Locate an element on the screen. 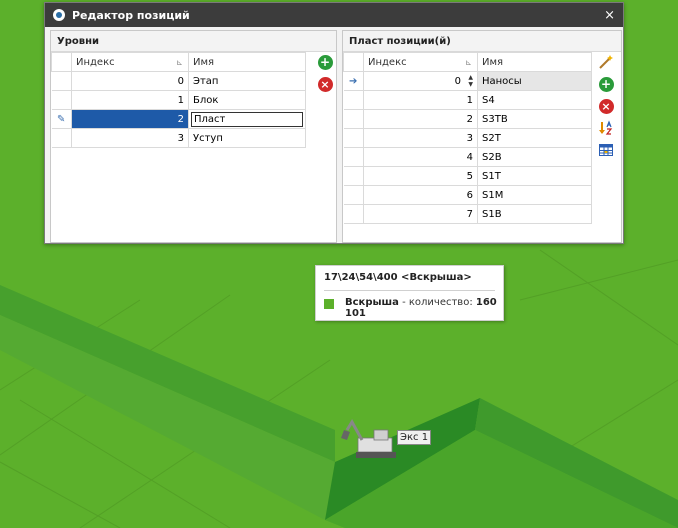 The image size is (678, 528). excavator-label: Экс 1 is located at coordinates (414, 437).